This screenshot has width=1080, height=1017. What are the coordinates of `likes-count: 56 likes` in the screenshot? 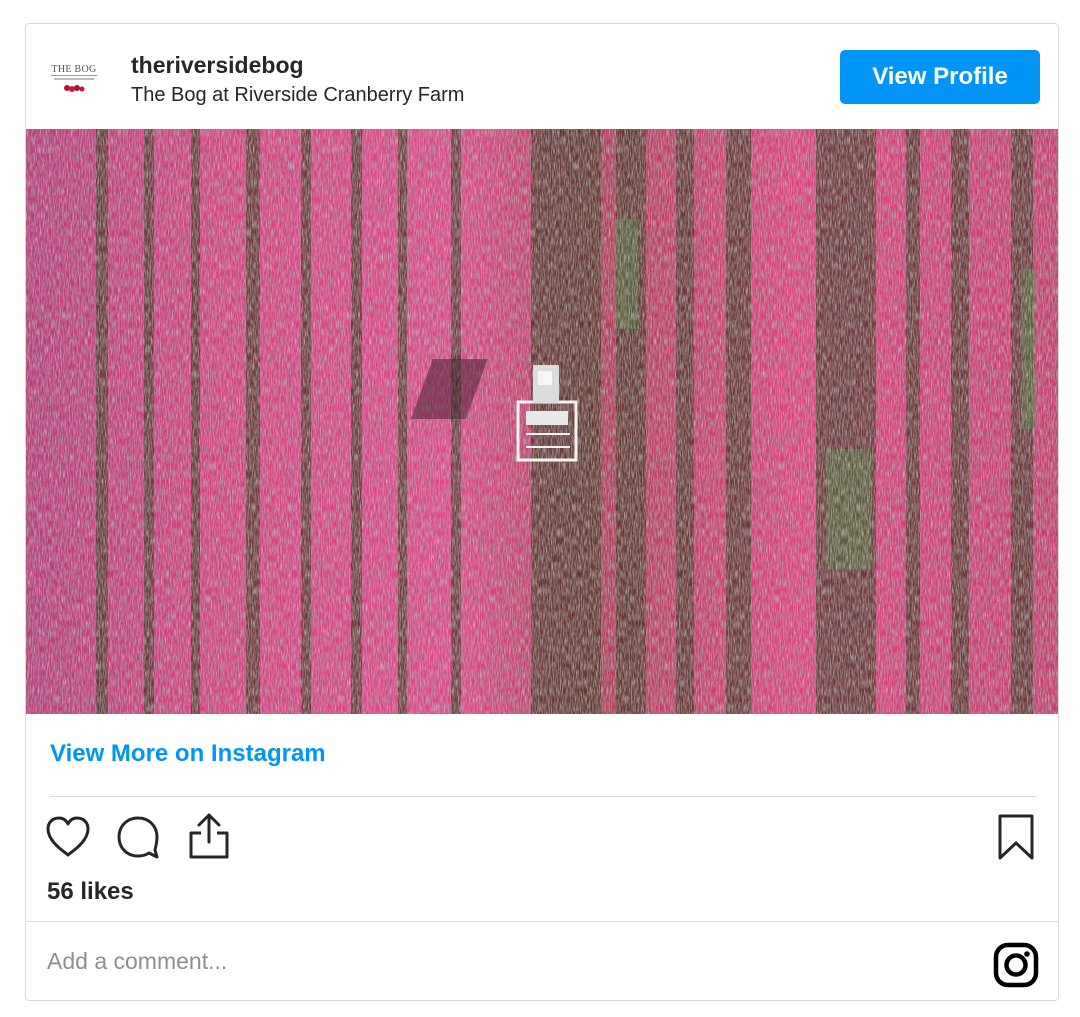 It's located at (90, 892).